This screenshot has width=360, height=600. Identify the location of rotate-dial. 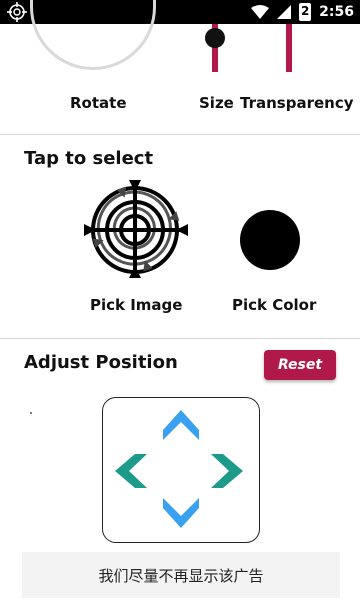
(93, 35).